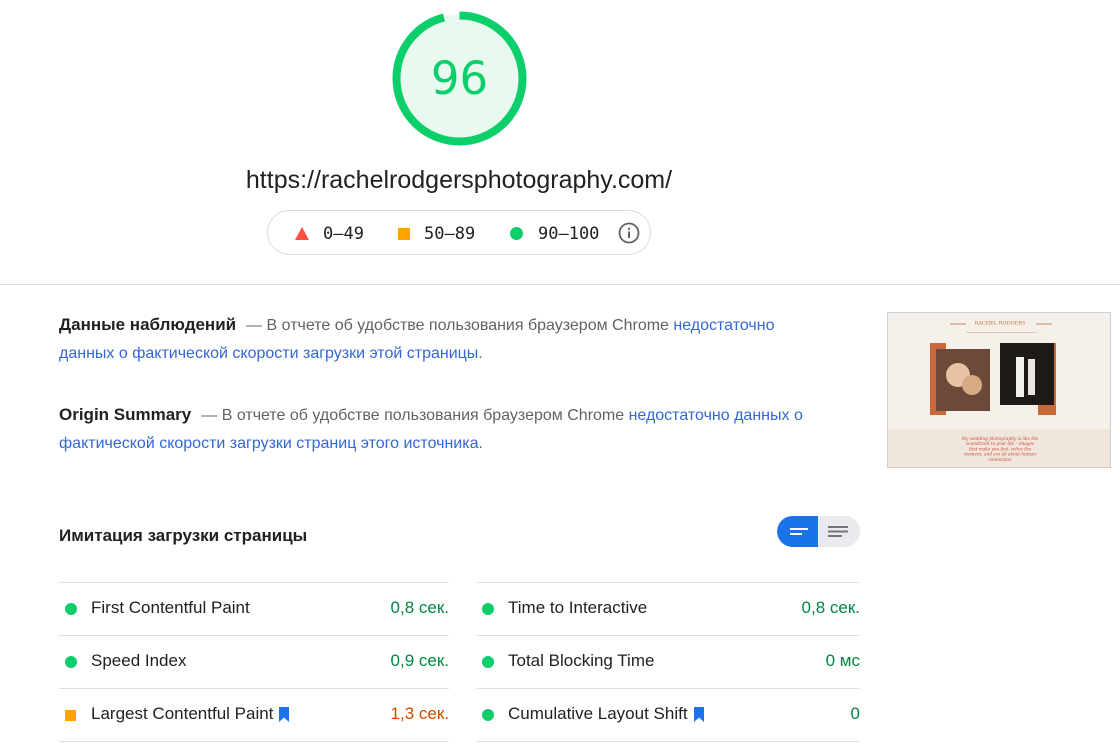  I want to click on metric-label: First Contentful Paint, so click(170, 608).